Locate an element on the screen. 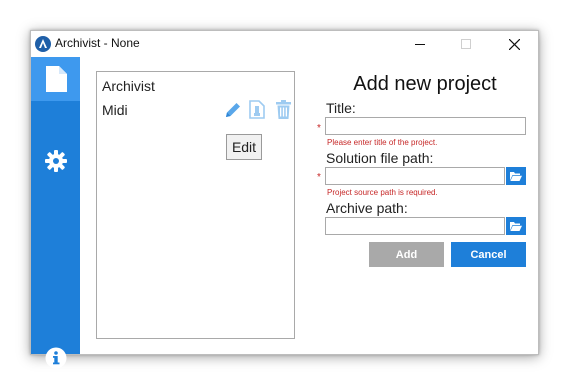 This screenshot has height=384, width=569. sidebar-item-about is located at coordinates (55, 358).